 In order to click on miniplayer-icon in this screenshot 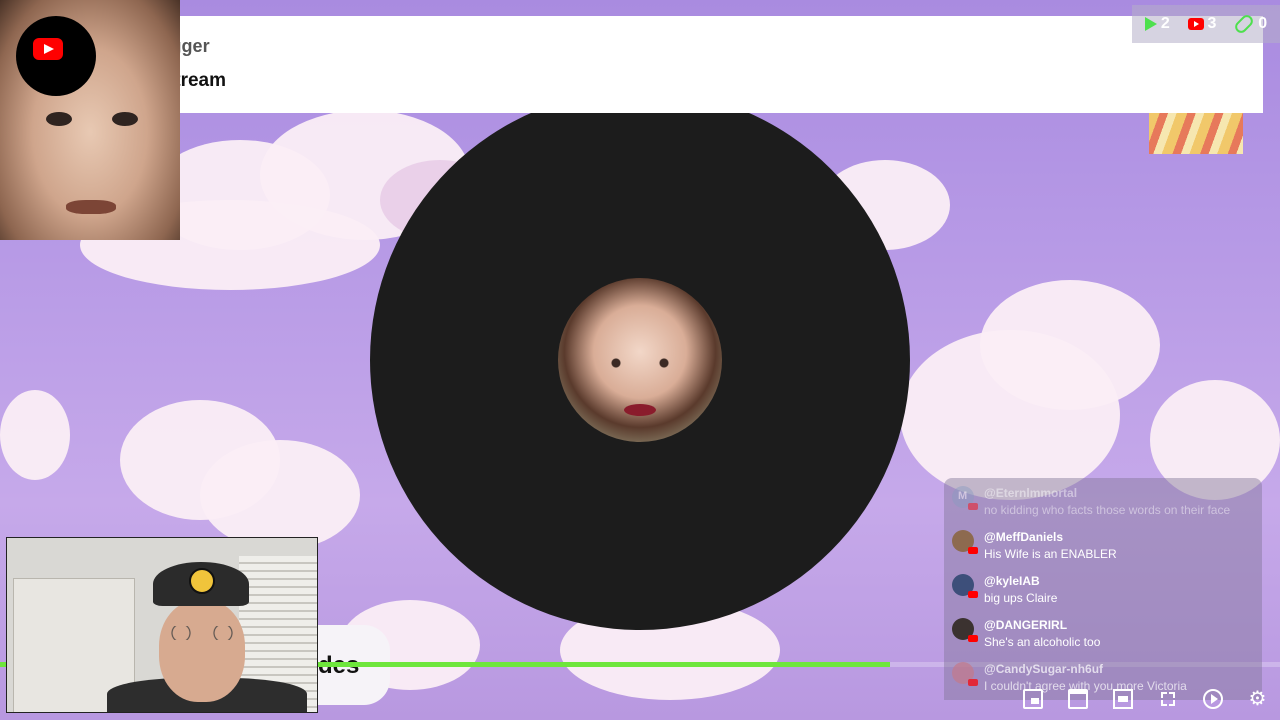, I will do `click(1032, 699)`.